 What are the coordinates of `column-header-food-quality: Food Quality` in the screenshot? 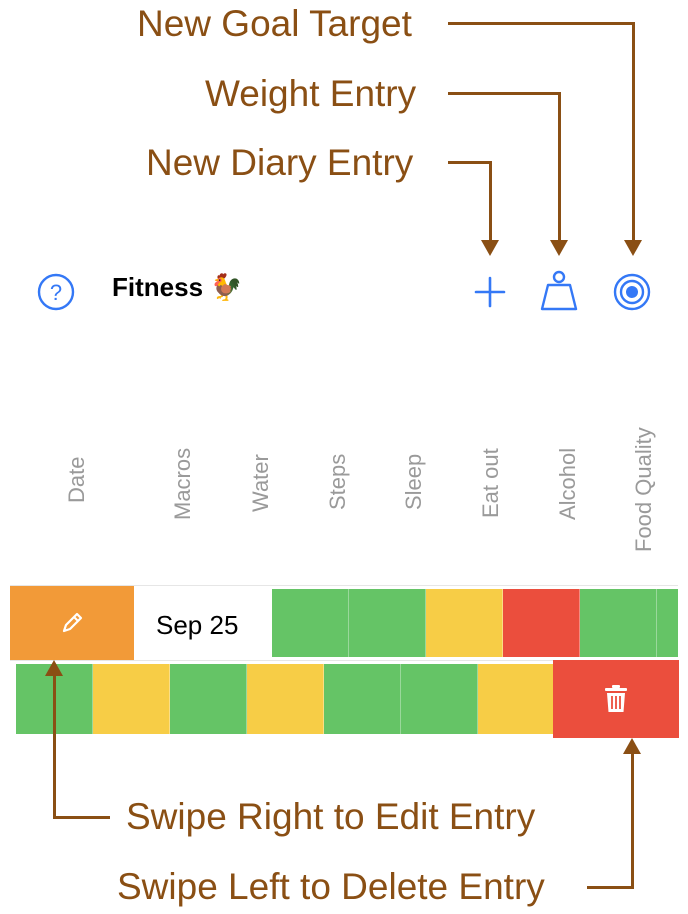 It's located at (643, 489).